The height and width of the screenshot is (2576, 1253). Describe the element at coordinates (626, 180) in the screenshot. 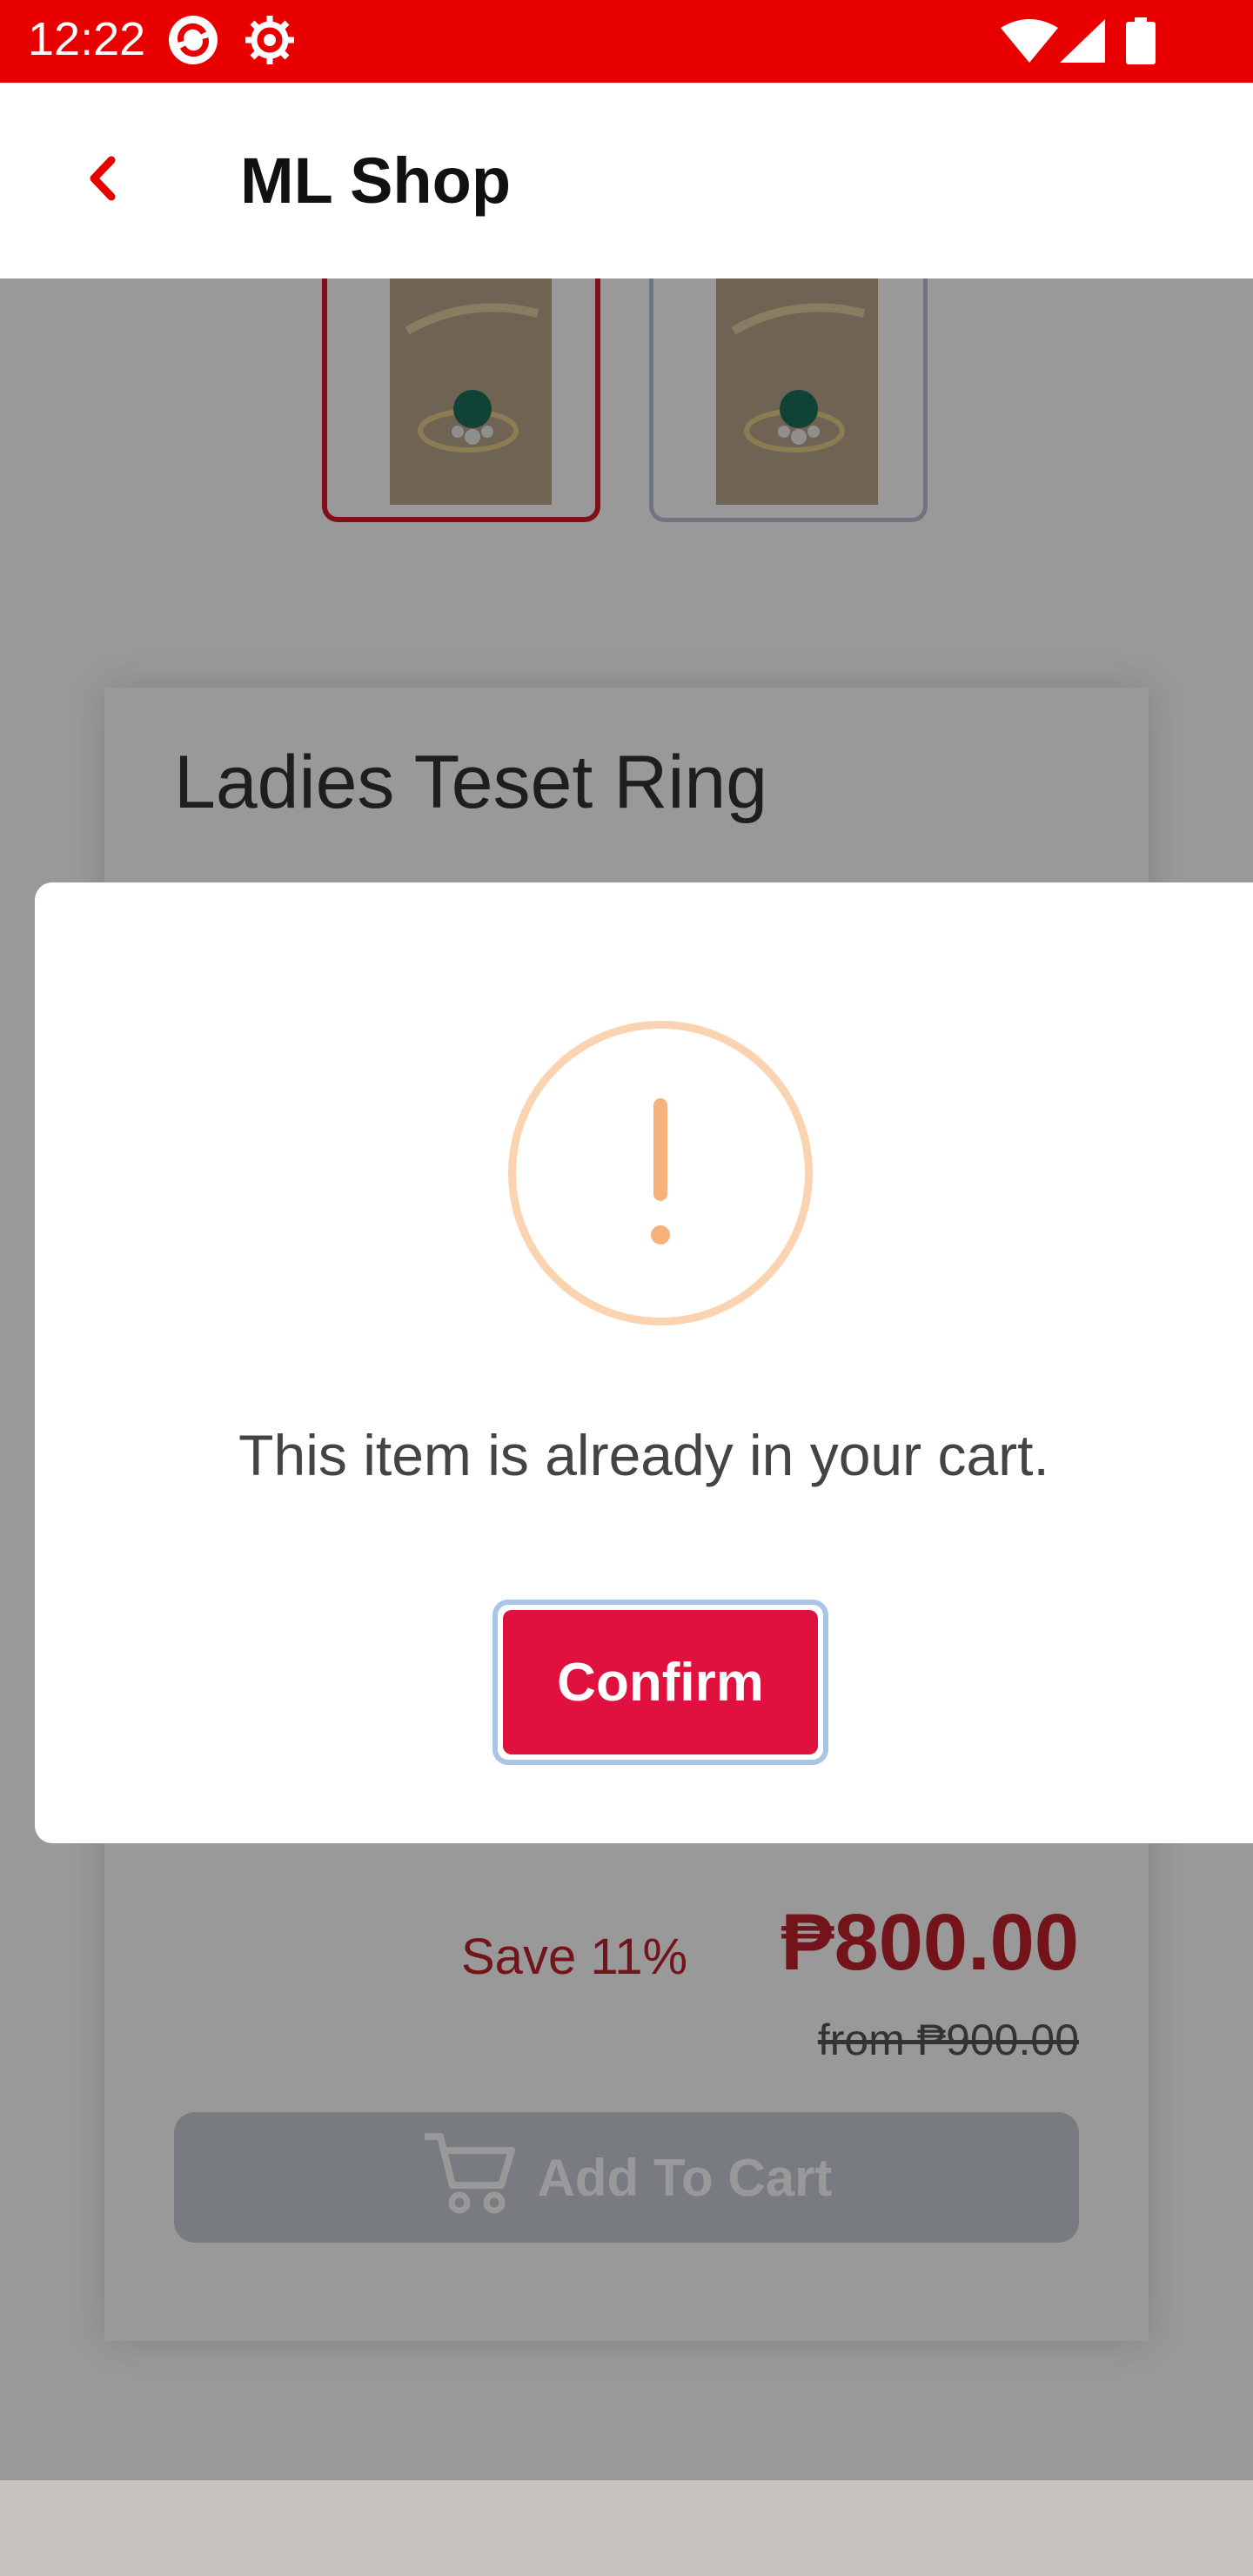

I see `app-bar: ML Shop` at that location.